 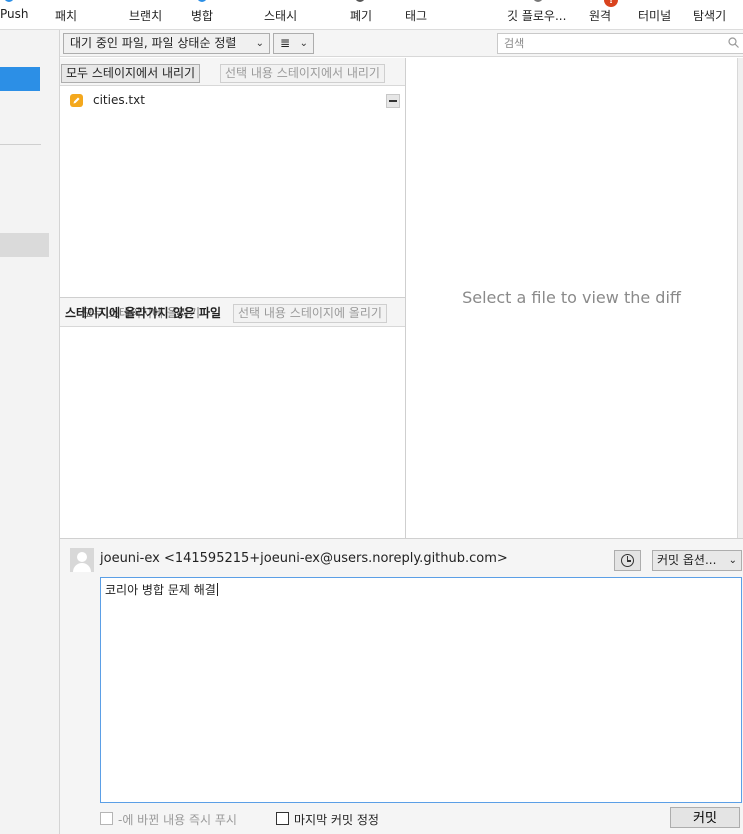 I want to click on commit-history-button, so click(x=627, y=560).